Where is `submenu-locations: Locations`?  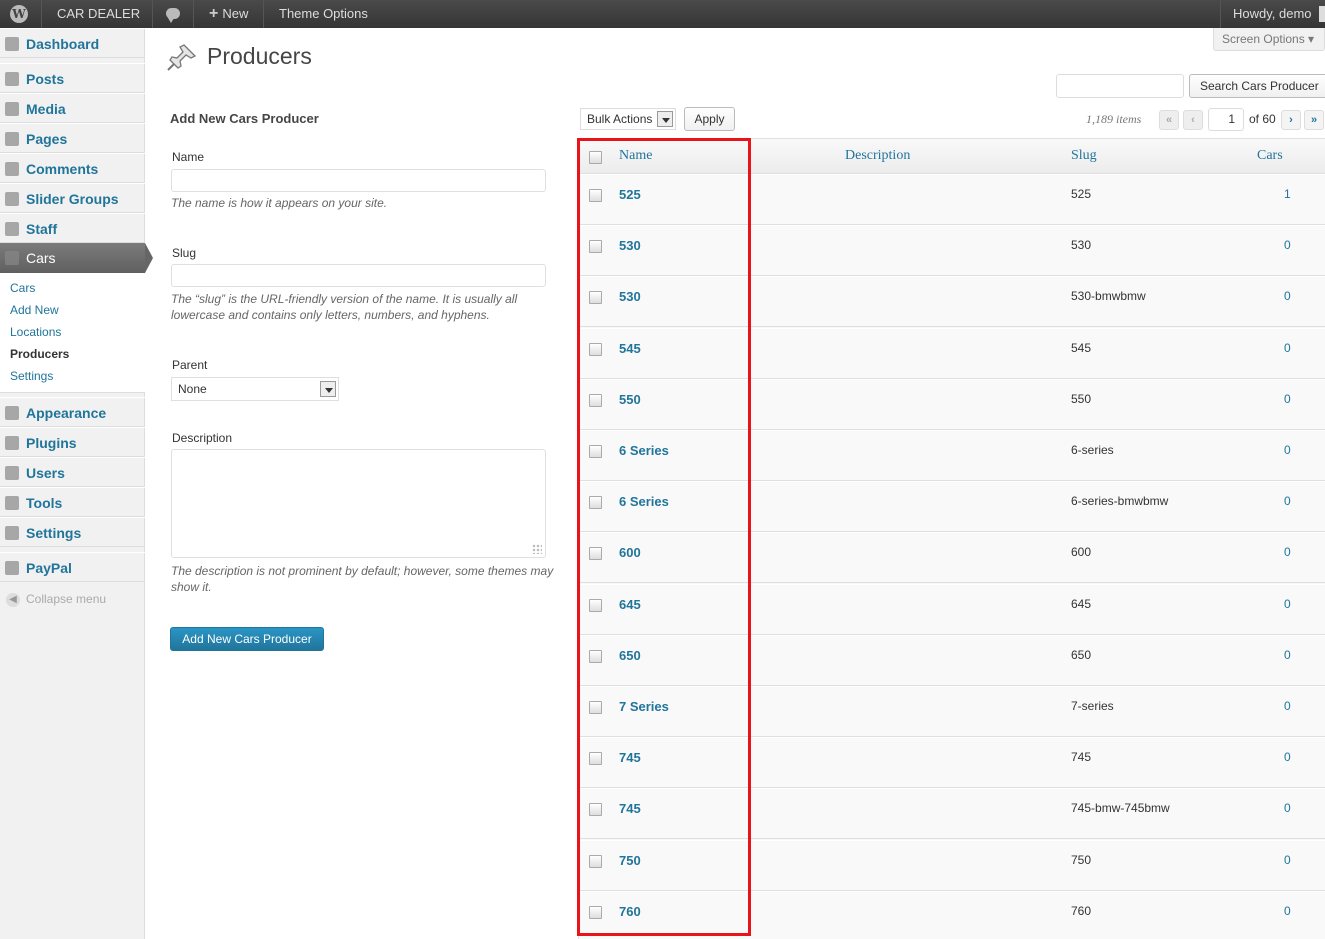
submenu-locations: Locations is located at coordinates (35, 332).